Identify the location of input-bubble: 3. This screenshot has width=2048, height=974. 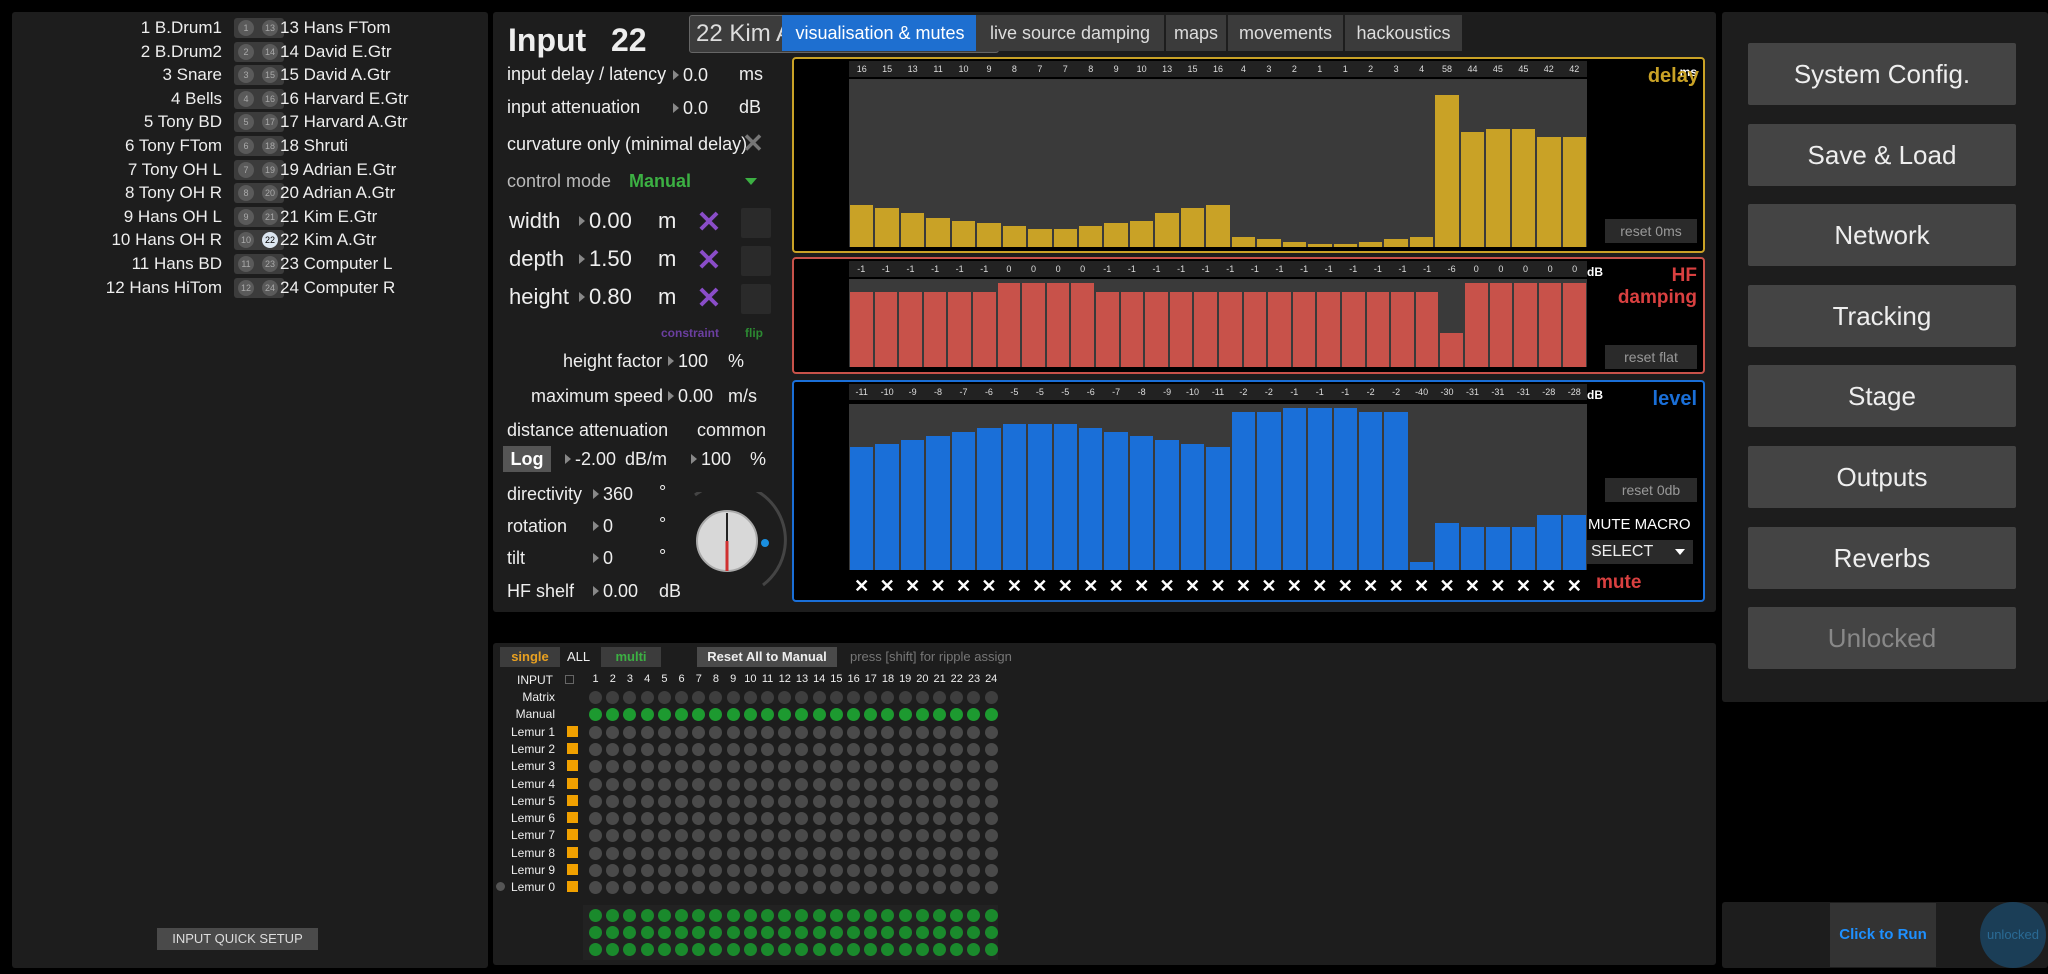
(246, 75).